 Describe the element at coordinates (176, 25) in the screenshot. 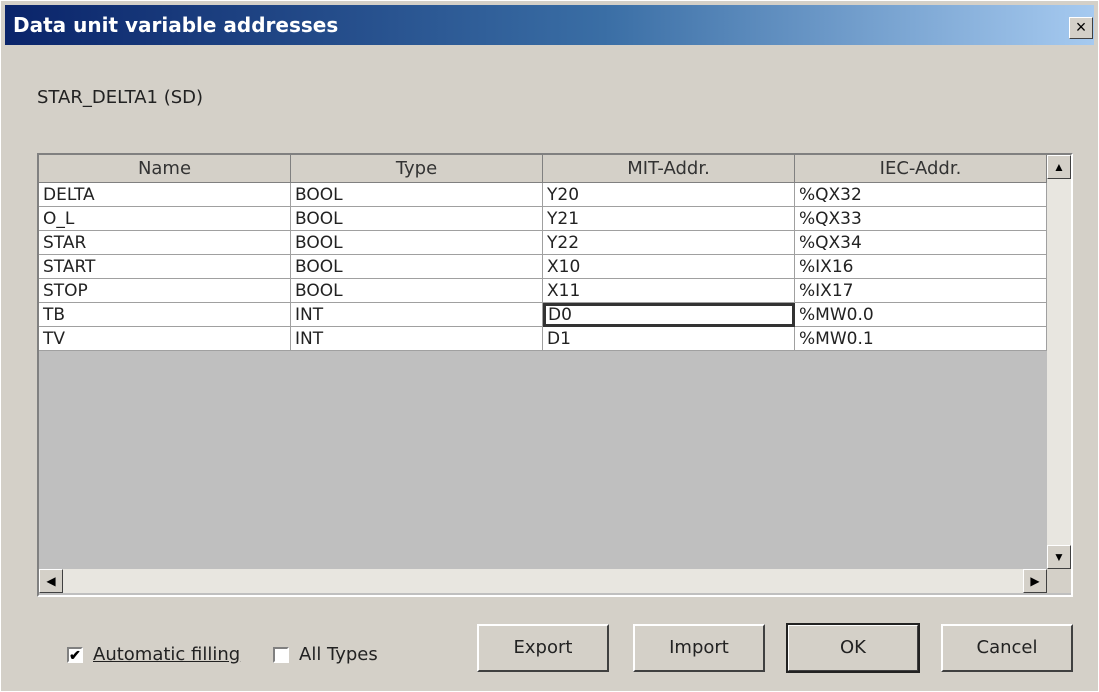

I see `window-title: Data unit variable addresses` at that location.